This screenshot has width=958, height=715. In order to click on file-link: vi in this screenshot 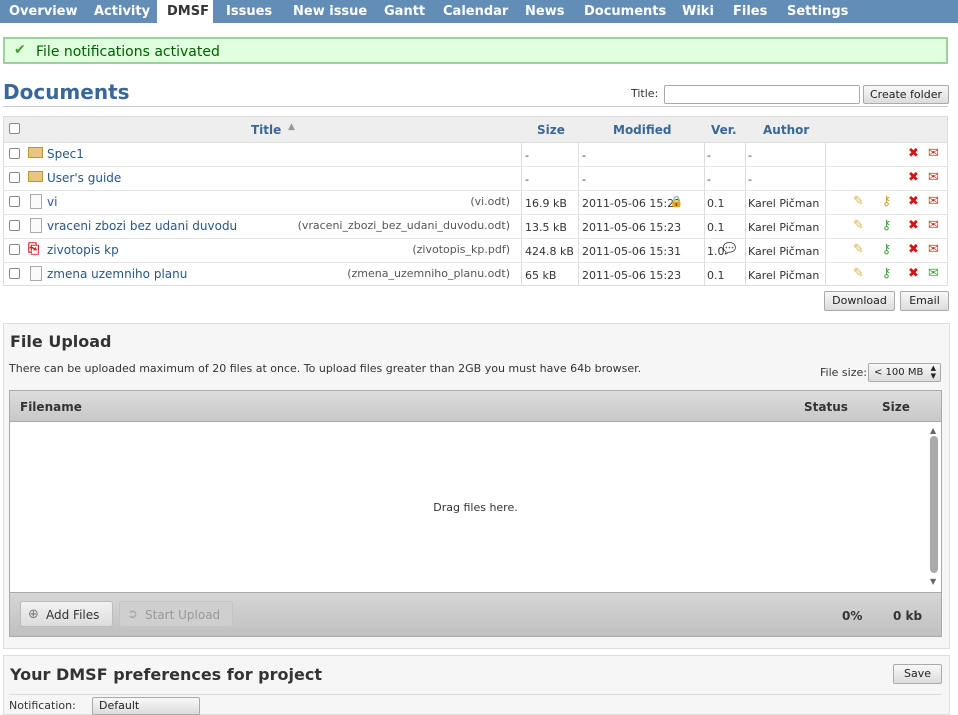, I will do `click(52, 202)`.